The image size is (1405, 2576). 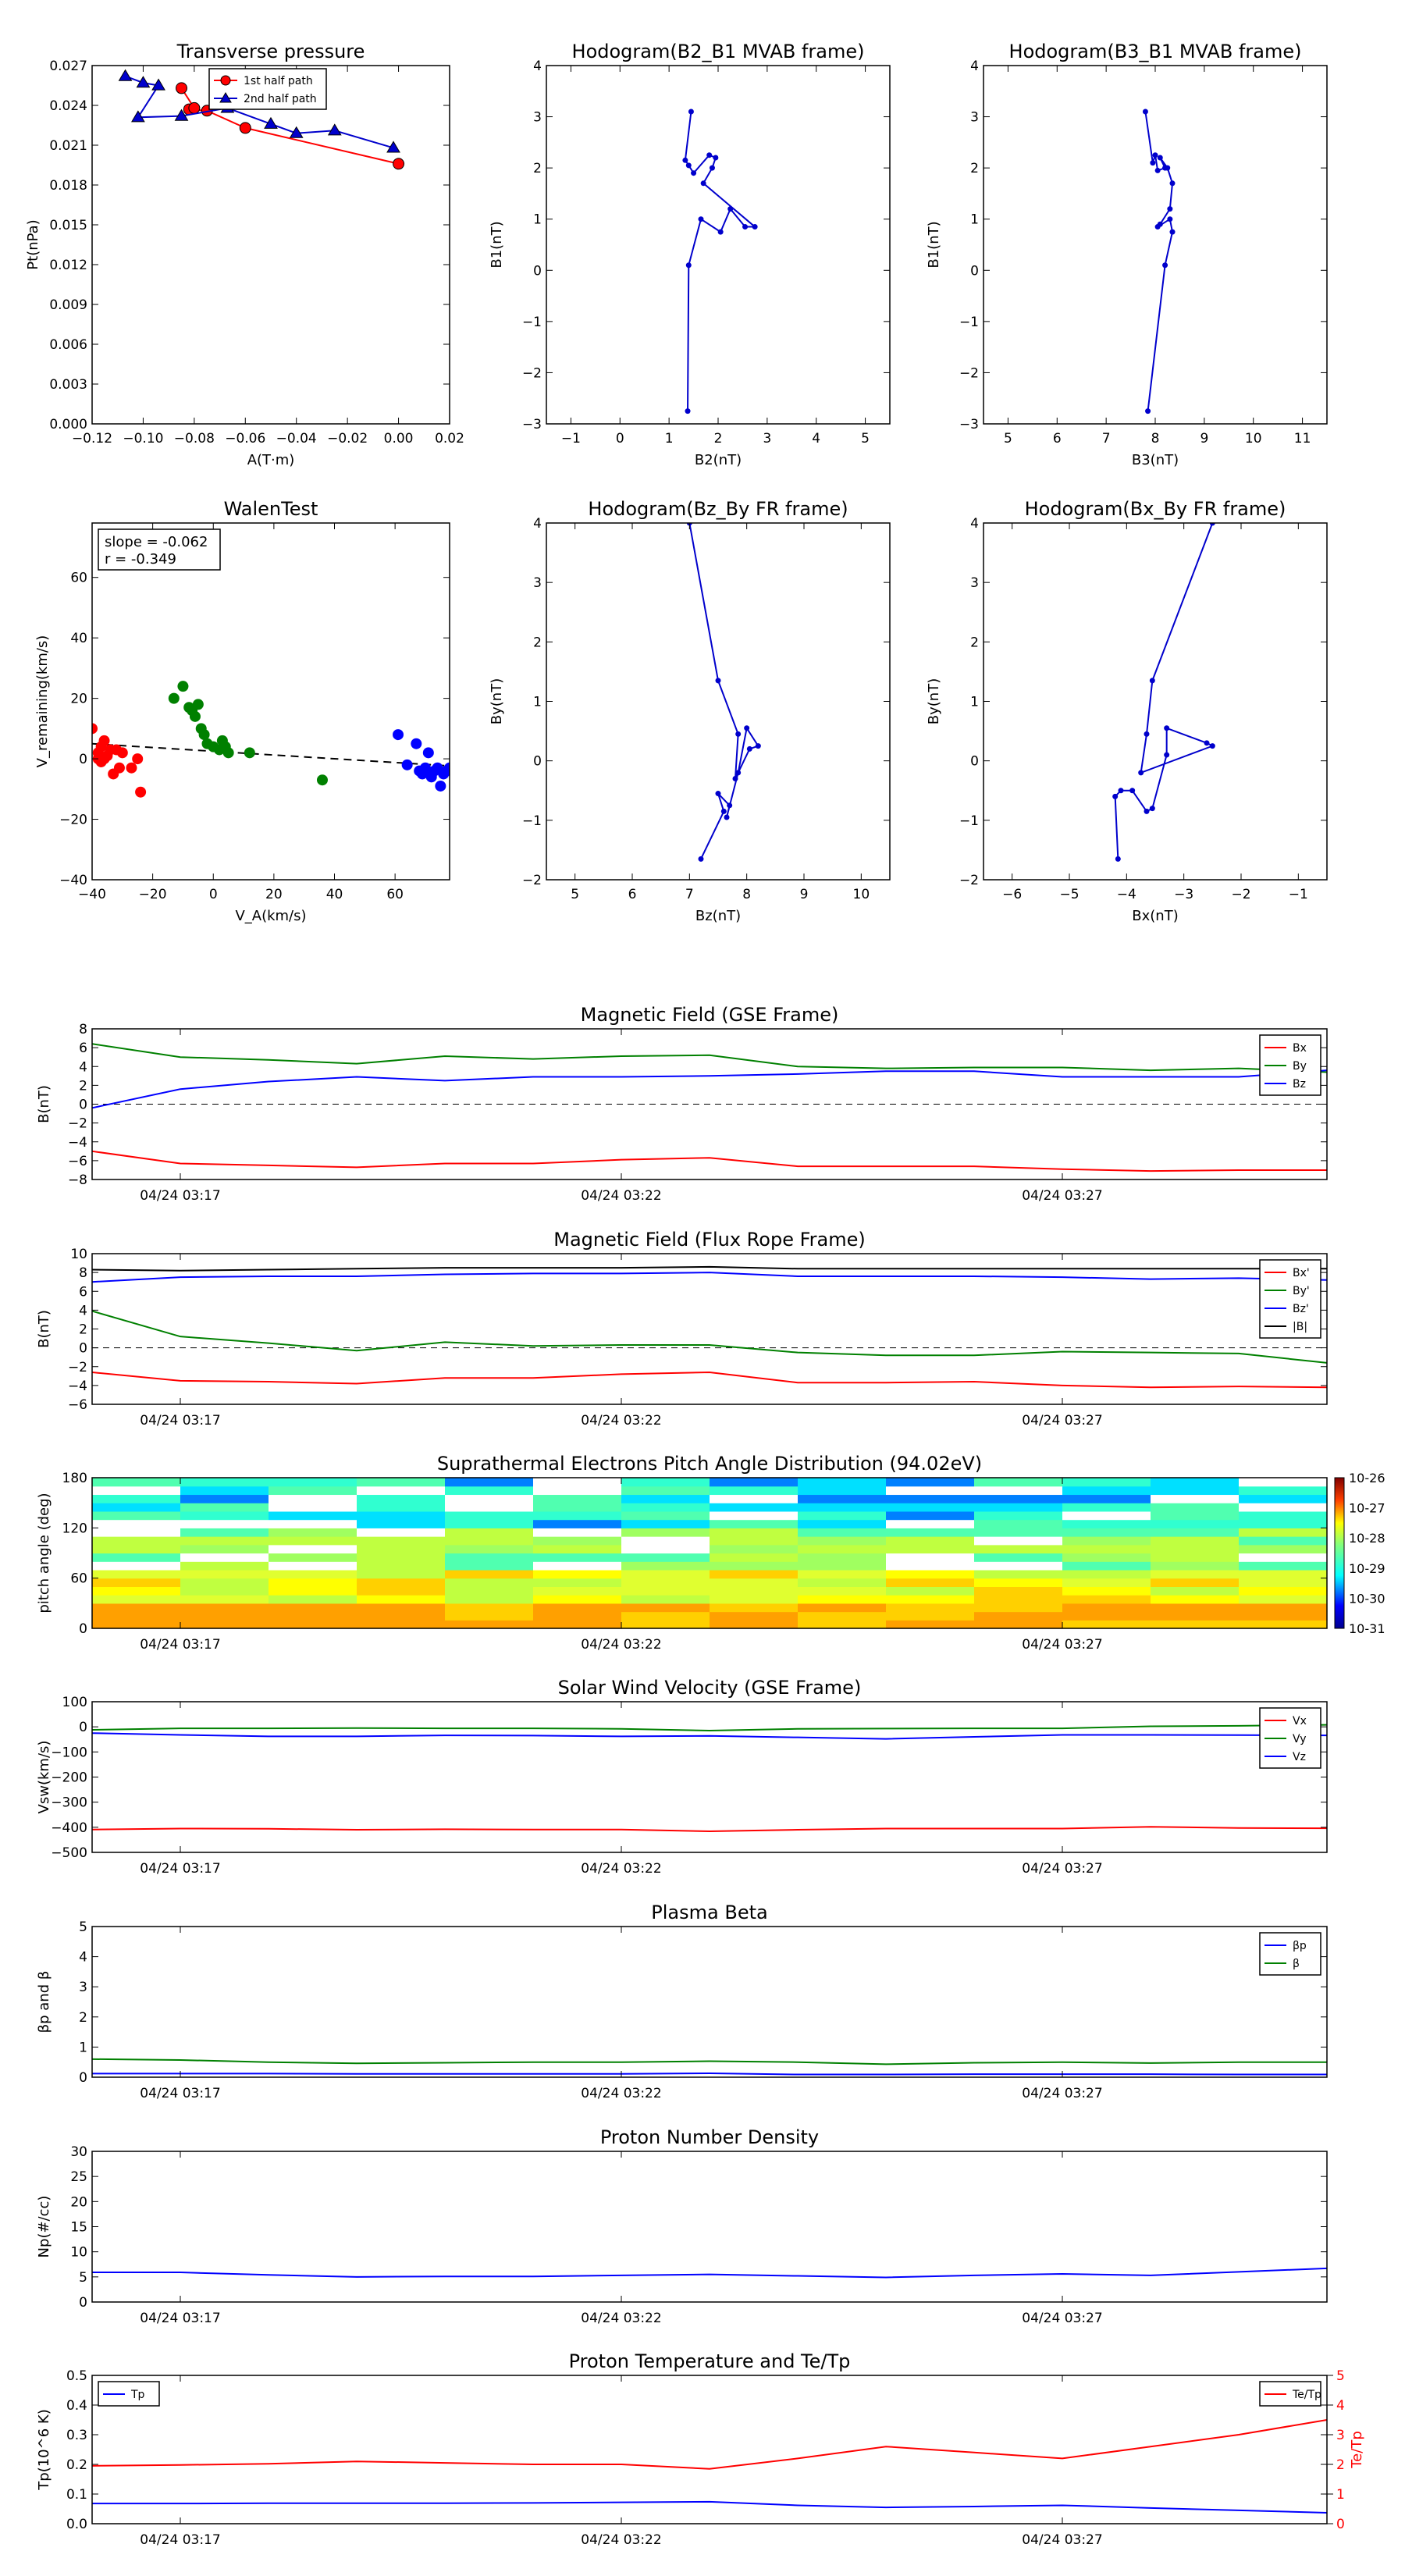 What do you see at coordinates (974, 702) in the screenshot?
I see `y-tick-label: 1` at bounding box center [974, 702].